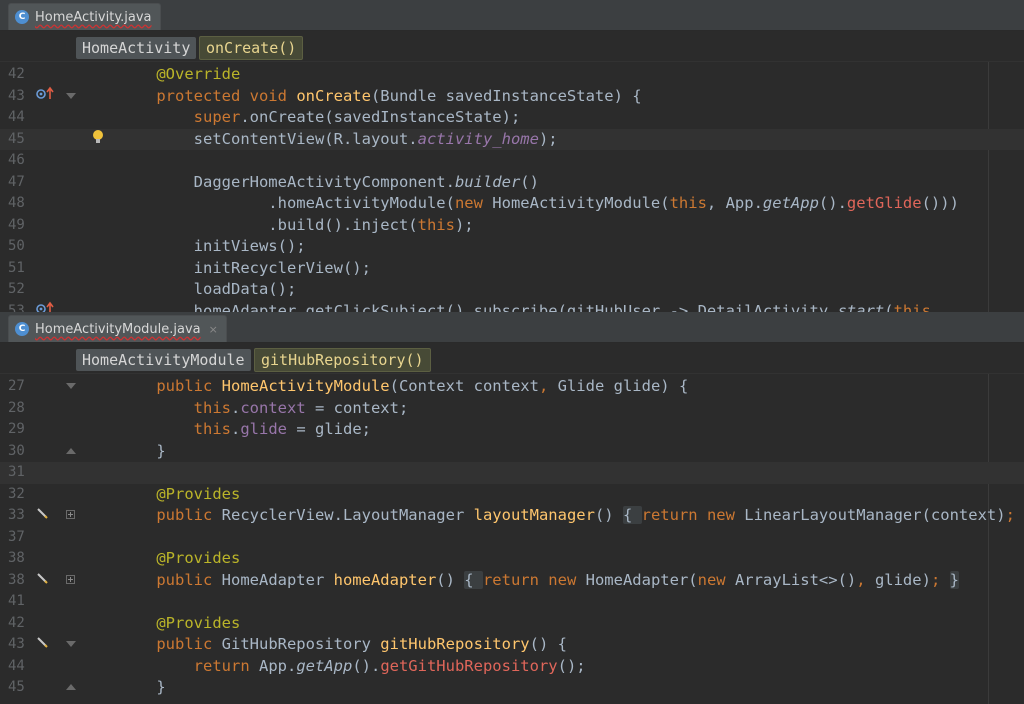 The image size is (1024, 704). I want to click on line-number: 30, so click(16, 450).